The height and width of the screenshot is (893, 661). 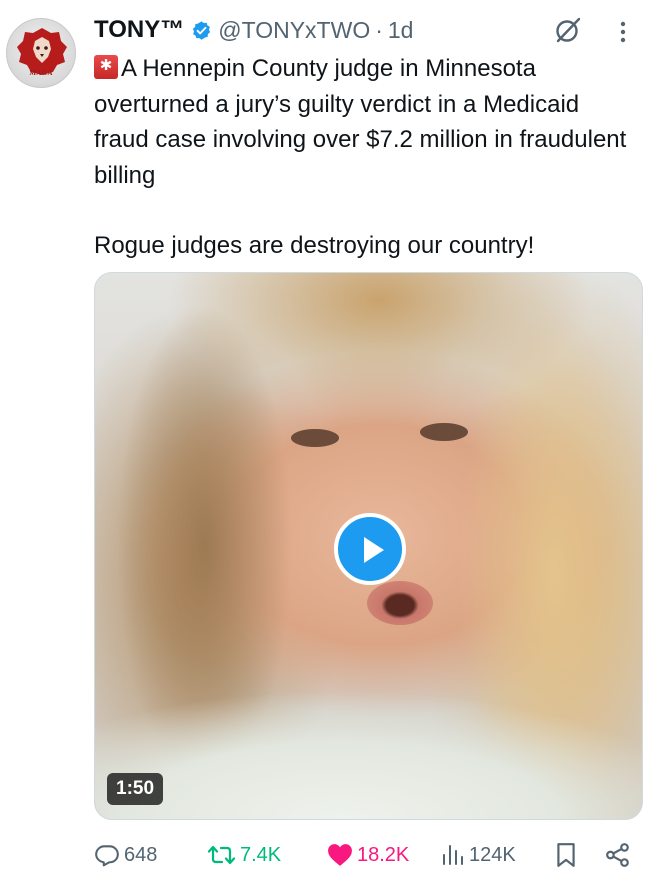 I want to click on bookmark-button, so click(x=566, y=855).